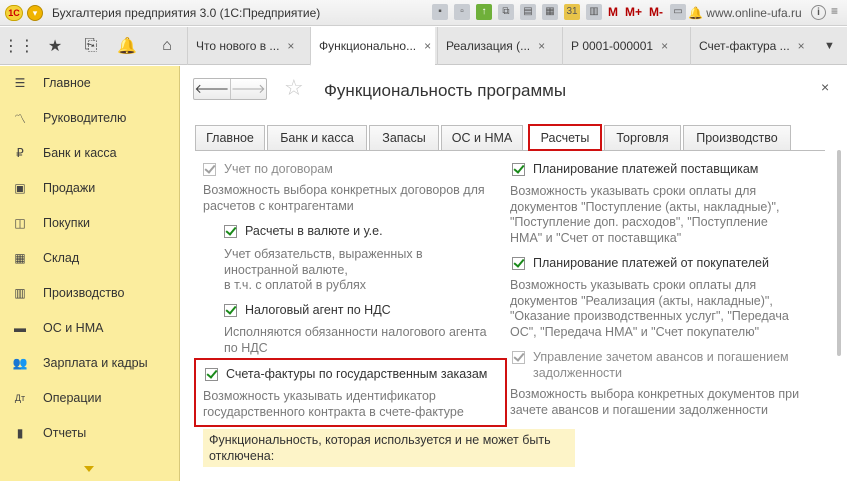 The width and height of the screenshot is (847, 481). What do you see at coordinates (642, 137) in the screenshot?
I see `tab-trade: Торговля` at bounding box center [642, 137].